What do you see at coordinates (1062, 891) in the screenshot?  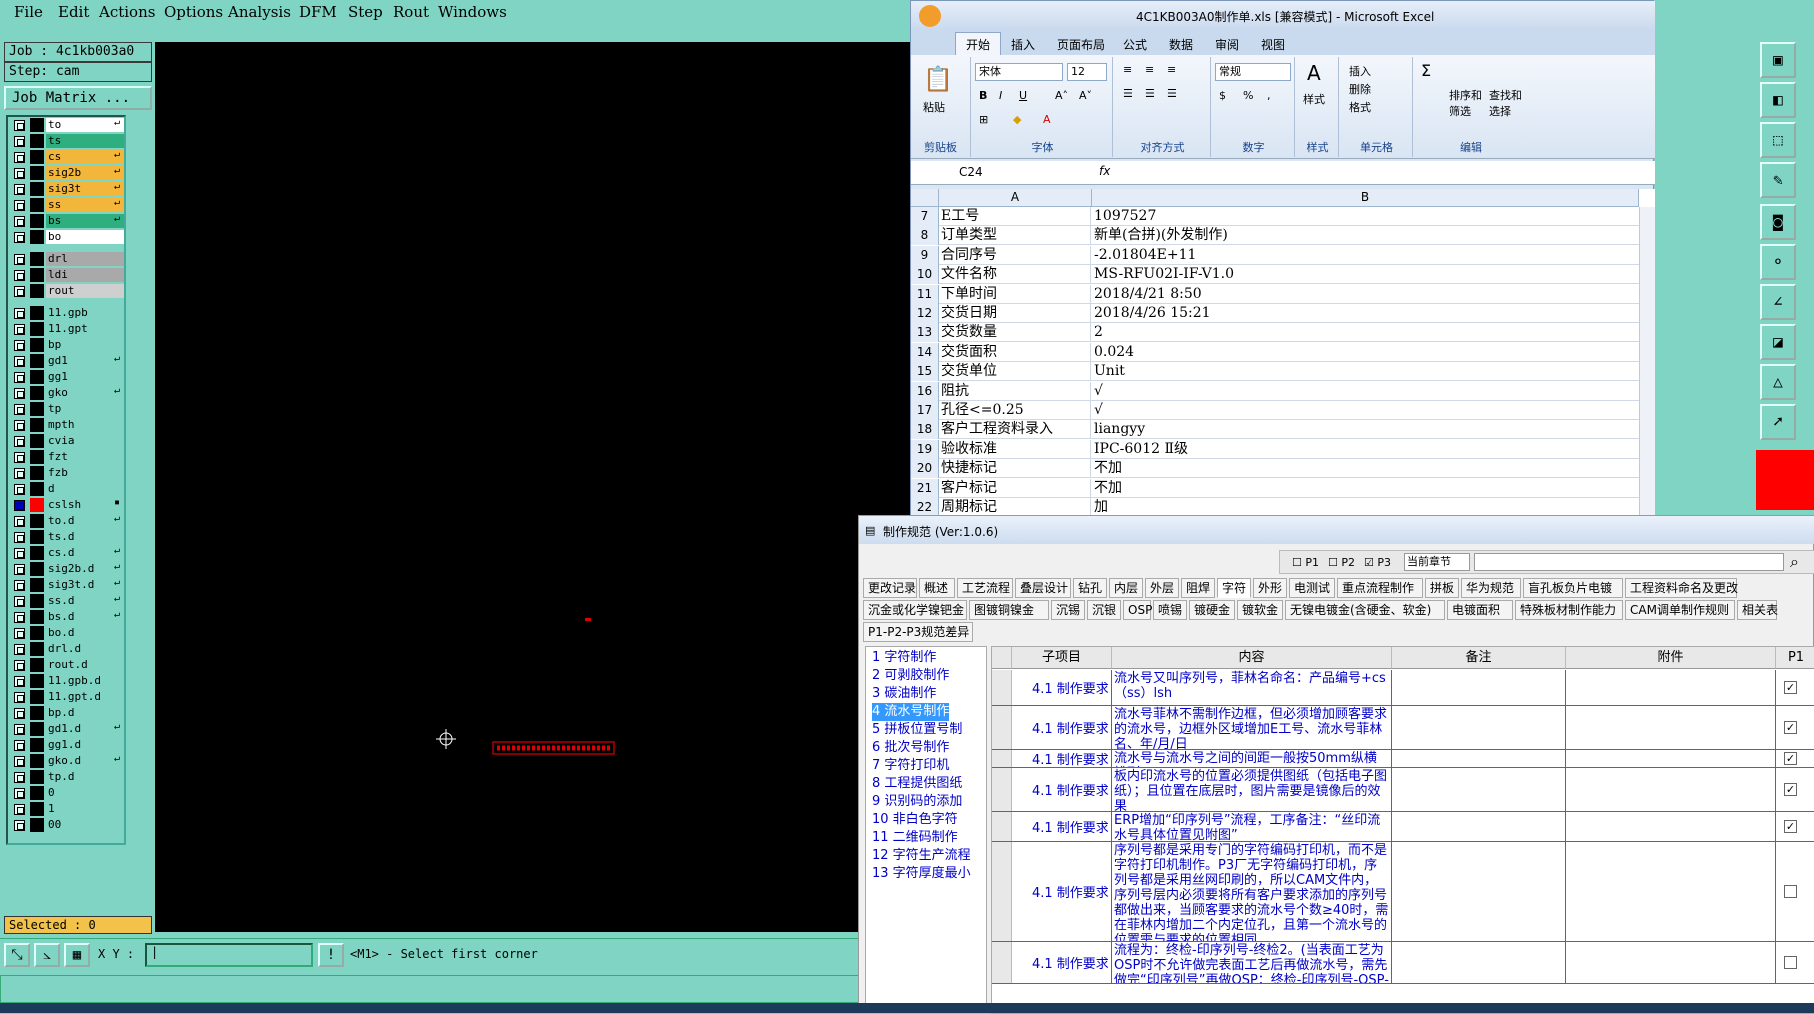 I see `cell-sub: 4.1 制作要求` at bounding box center [1062, 891].